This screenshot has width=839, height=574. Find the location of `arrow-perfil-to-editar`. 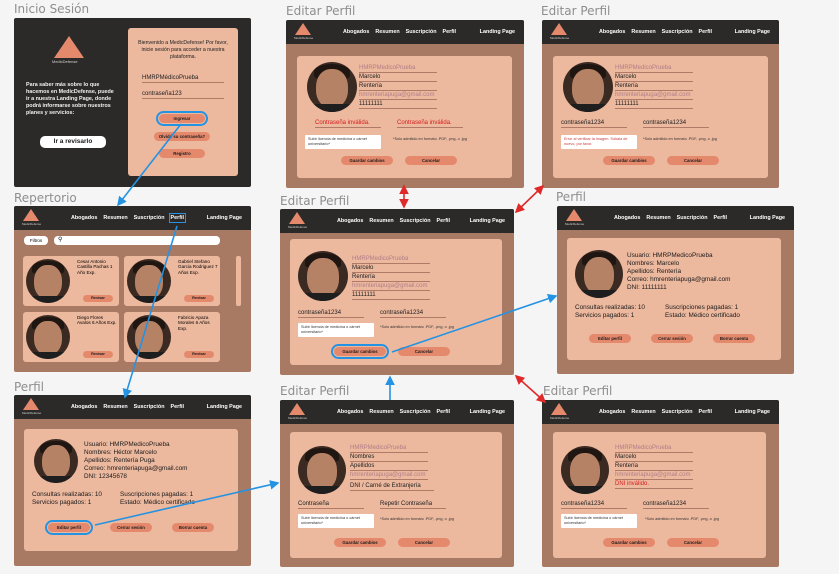

arrow-perfil-to-editar is located at coordinates (187, 503).